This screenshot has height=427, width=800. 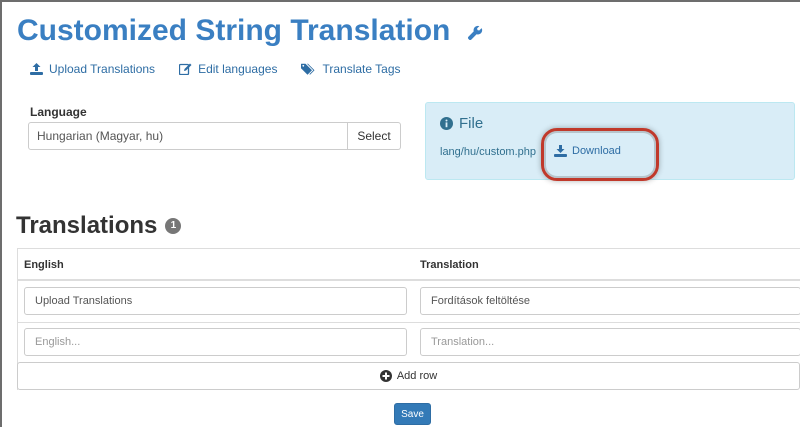 What do you see at coordinates (87, 225) in the screenshot?
I see `translations-heading-text: Translations` at bounding box center [87, 225].